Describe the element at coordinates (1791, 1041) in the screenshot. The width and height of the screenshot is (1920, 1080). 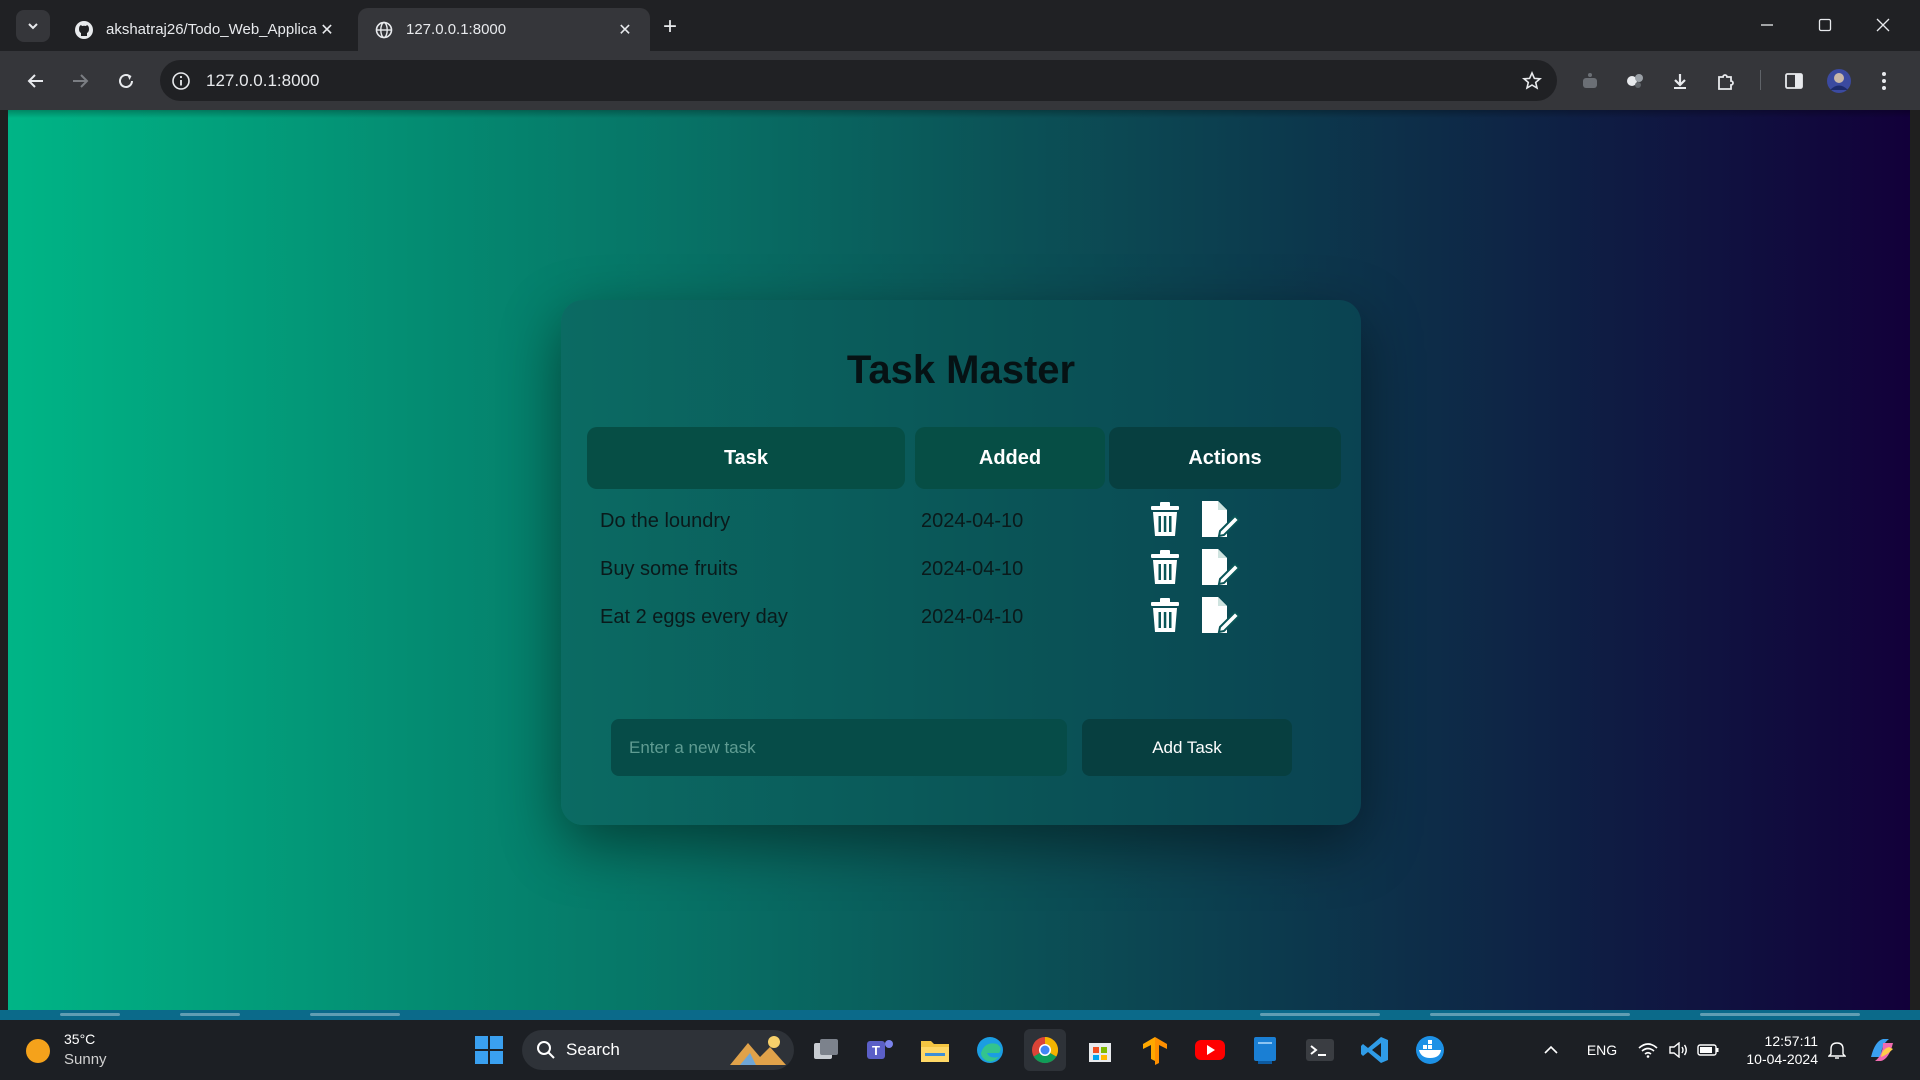
I see `clock-time: 12:57:11` at that location.